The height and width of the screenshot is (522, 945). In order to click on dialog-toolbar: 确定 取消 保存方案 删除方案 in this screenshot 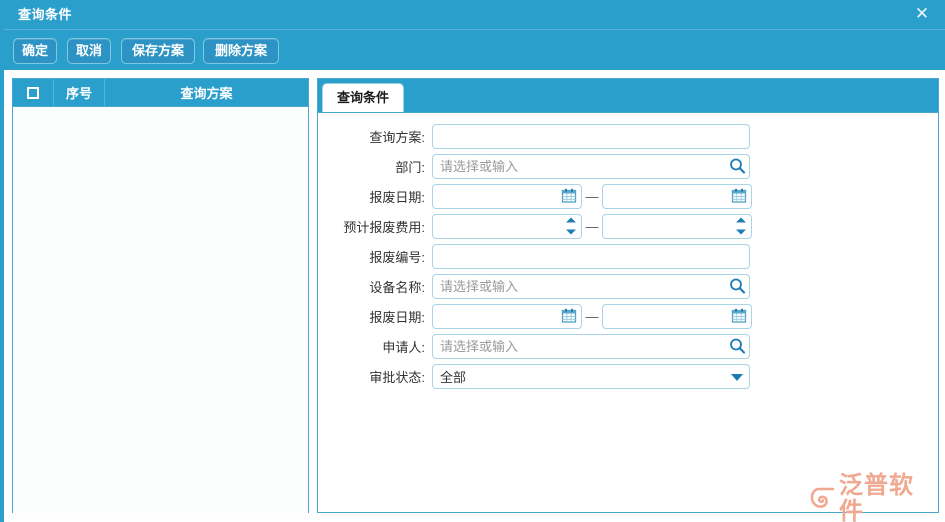, I will do `click(474, 50)`.